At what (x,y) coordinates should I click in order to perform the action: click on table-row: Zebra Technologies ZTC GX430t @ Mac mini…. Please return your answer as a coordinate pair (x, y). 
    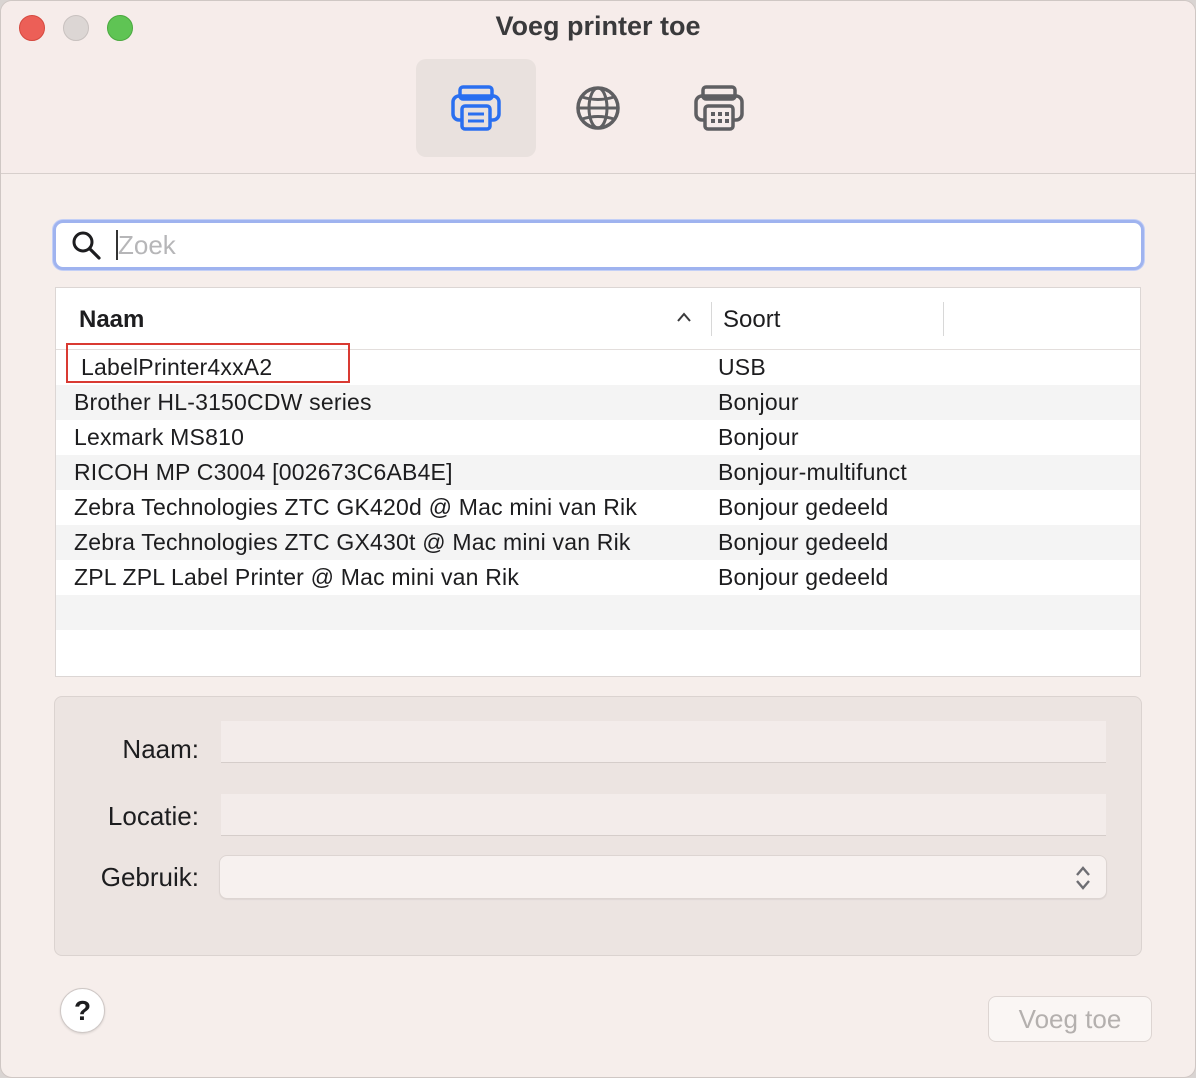
    Looking at the image, I should click on (598, 542).